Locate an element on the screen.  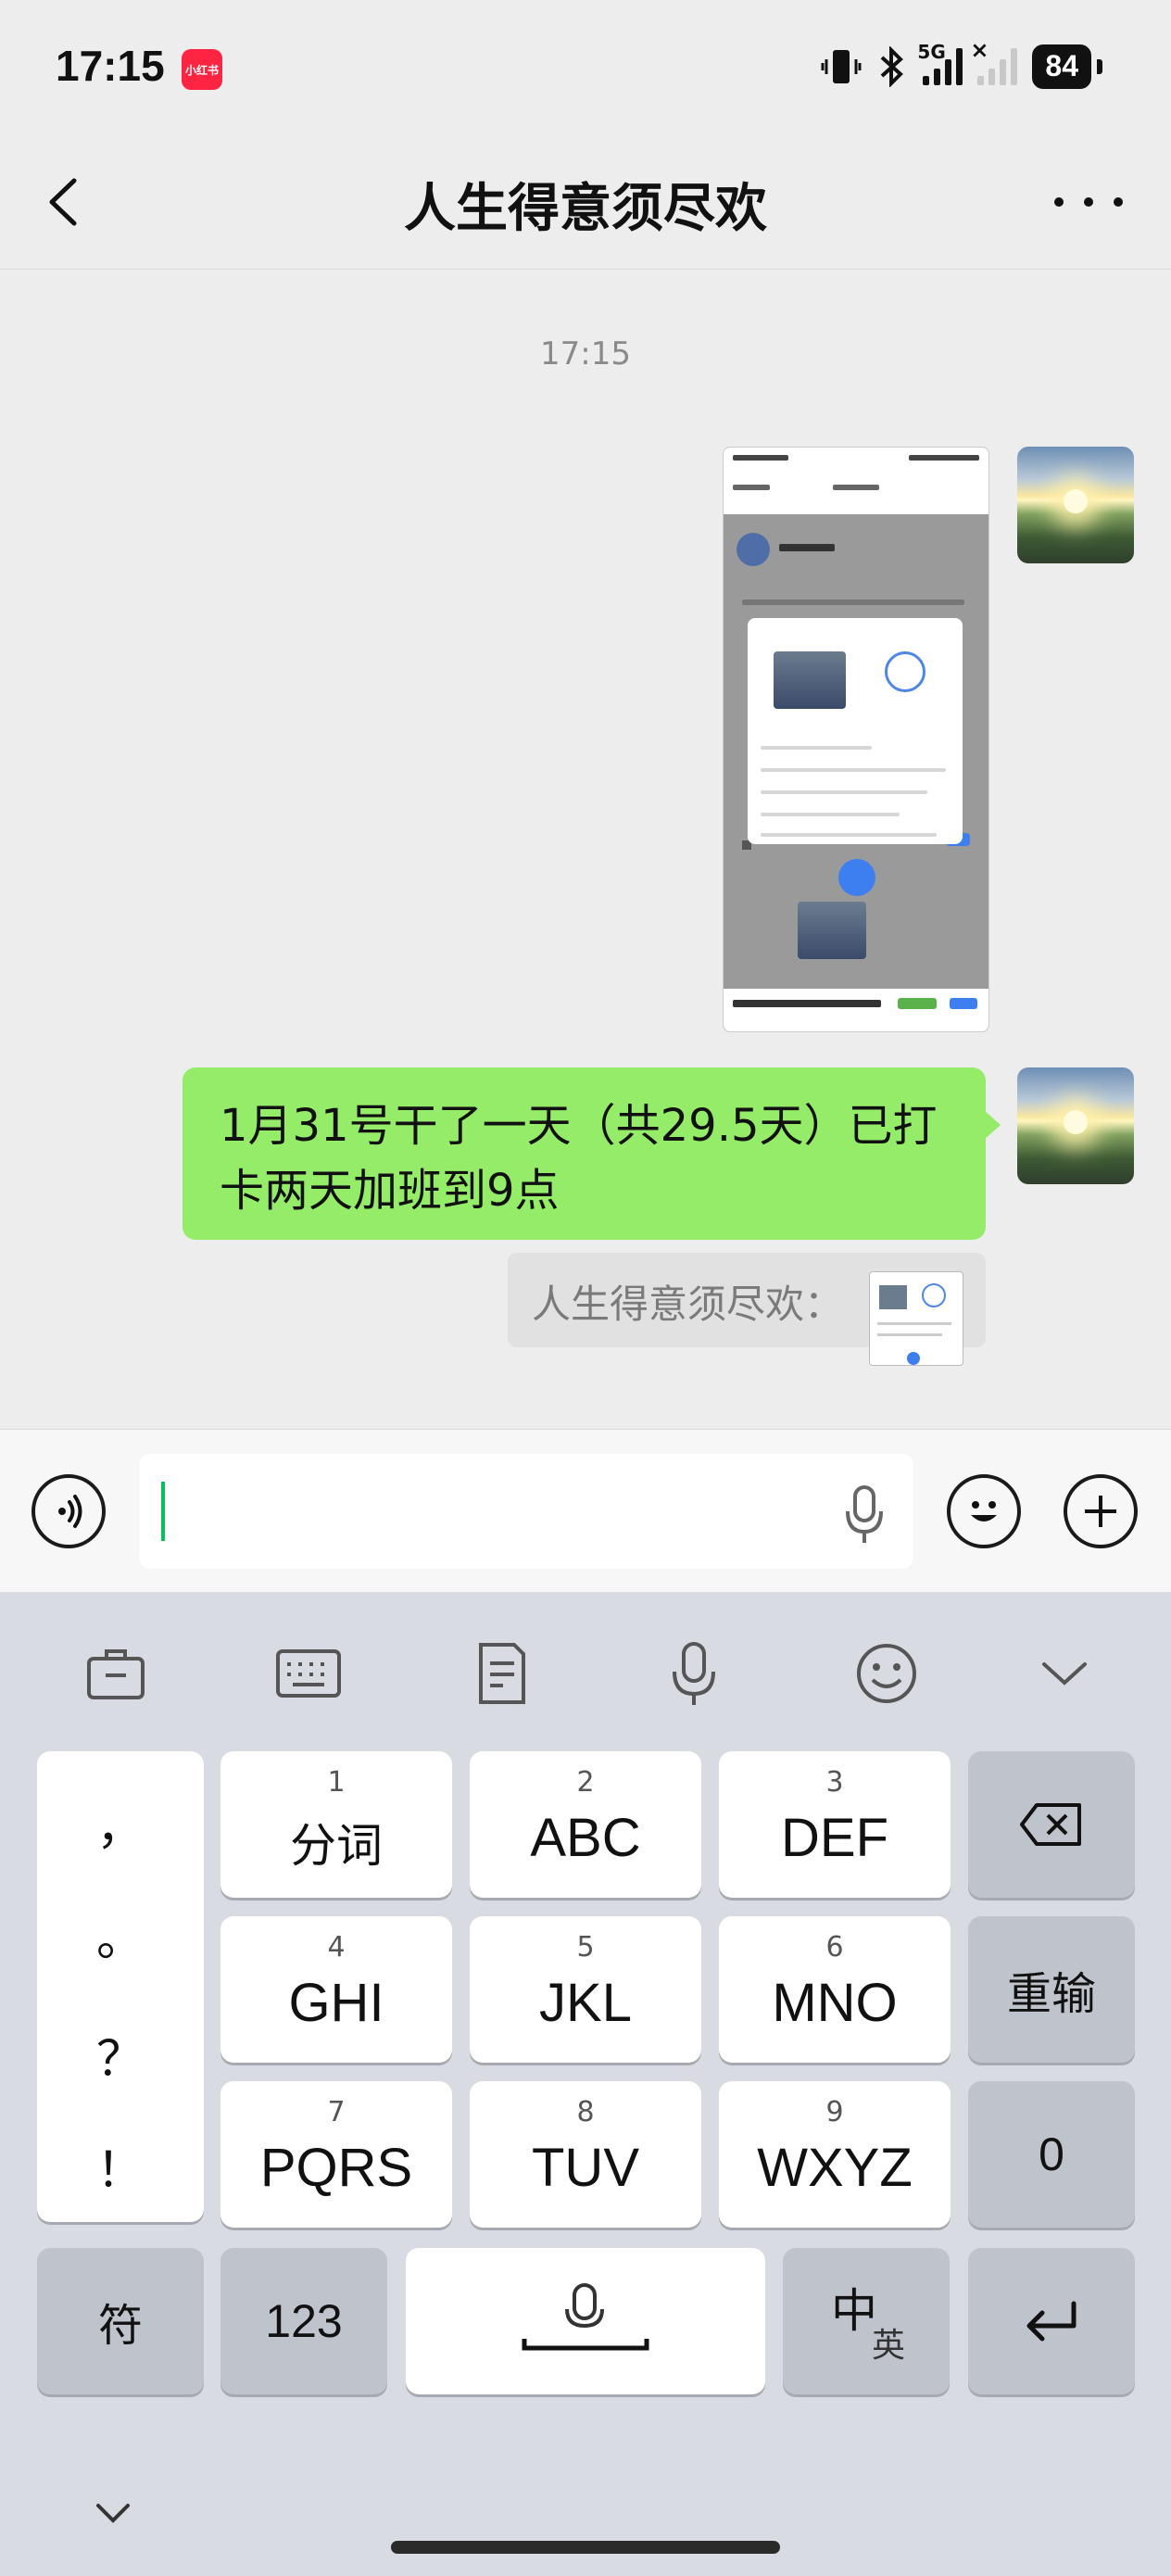
key-0: 0 is located at coordinates (1052, 2154).